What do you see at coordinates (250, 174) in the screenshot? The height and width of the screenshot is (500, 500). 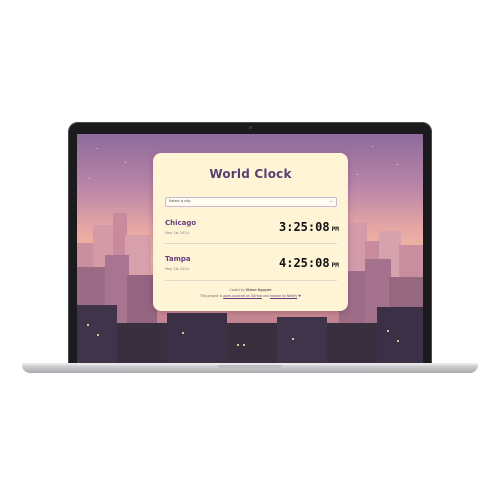 I see `app-title: World Clock` at bounding box center [250, 174].